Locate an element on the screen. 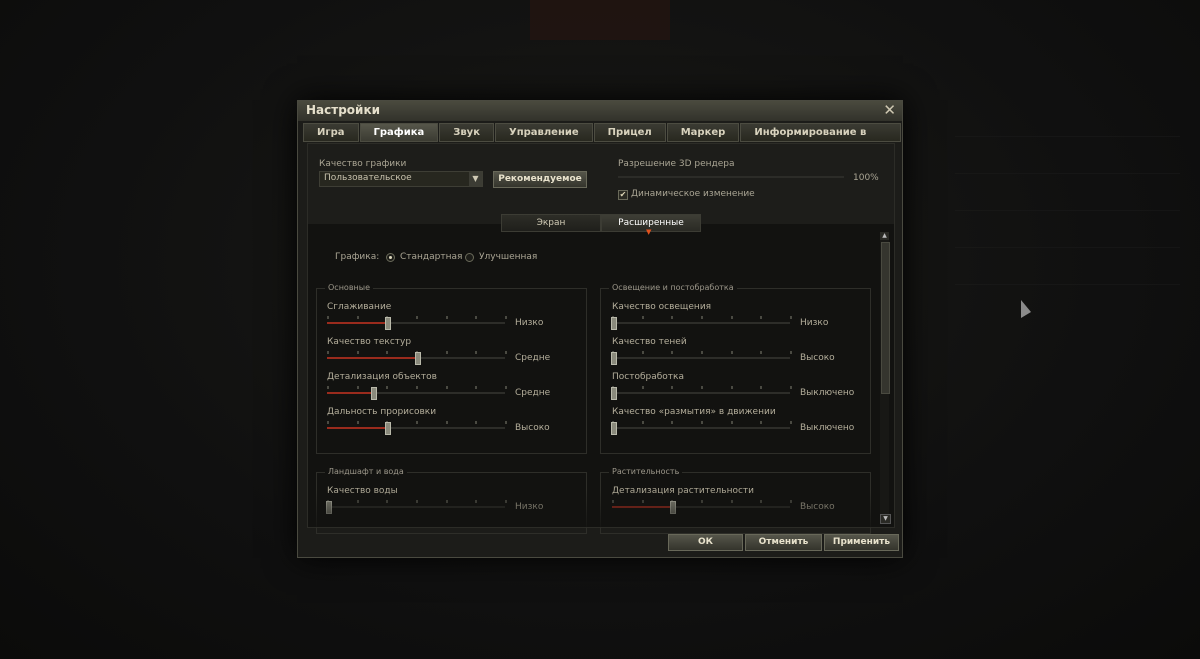  quality-select: Пользовательское ▼ is located at coordinates (401, 179).